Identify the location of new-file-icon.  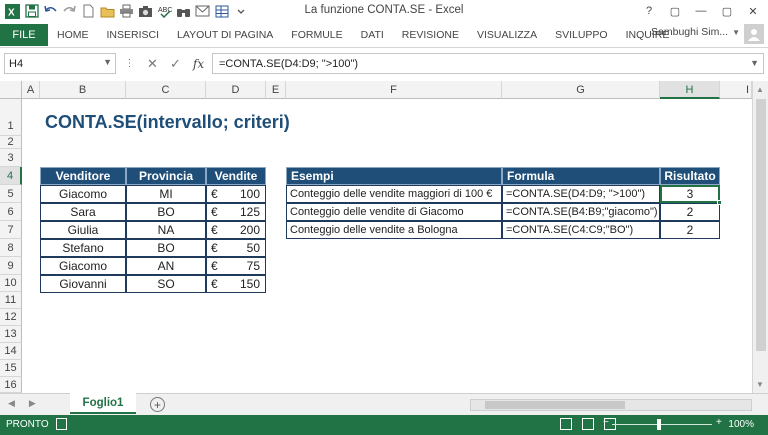
(88, 11).